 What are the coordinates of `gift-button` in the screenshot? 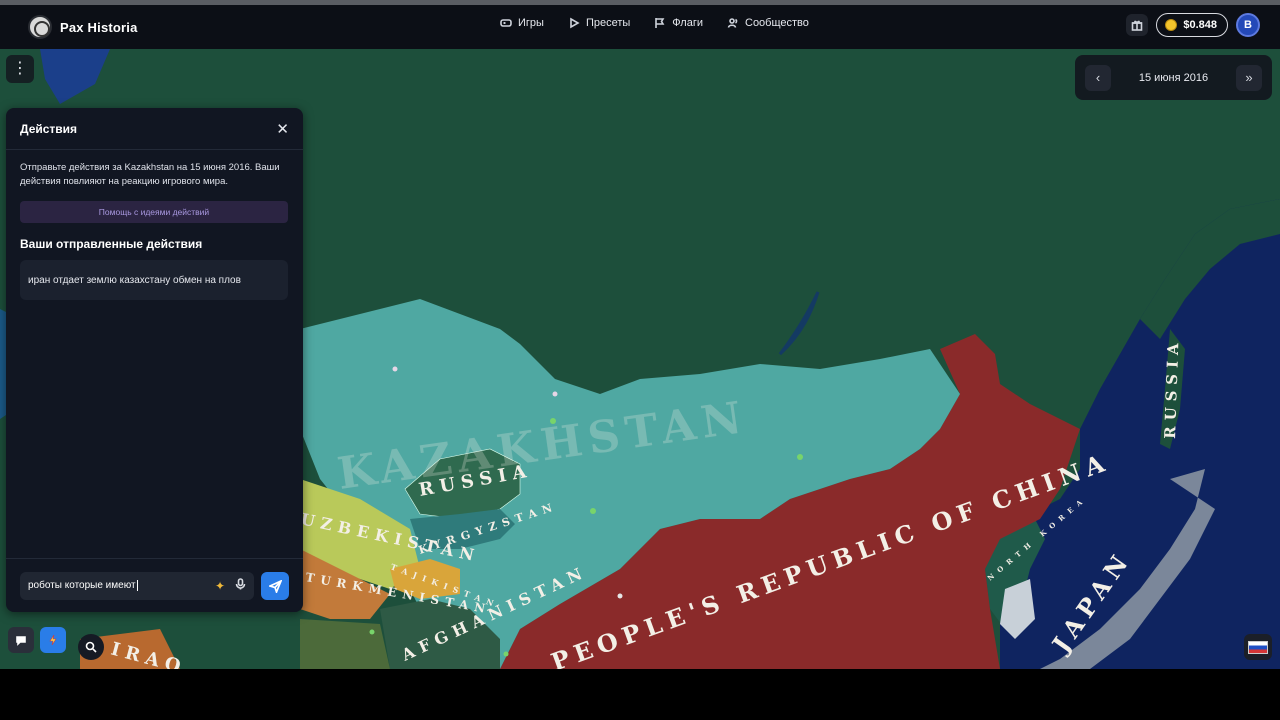 It's located at (1137, 25).